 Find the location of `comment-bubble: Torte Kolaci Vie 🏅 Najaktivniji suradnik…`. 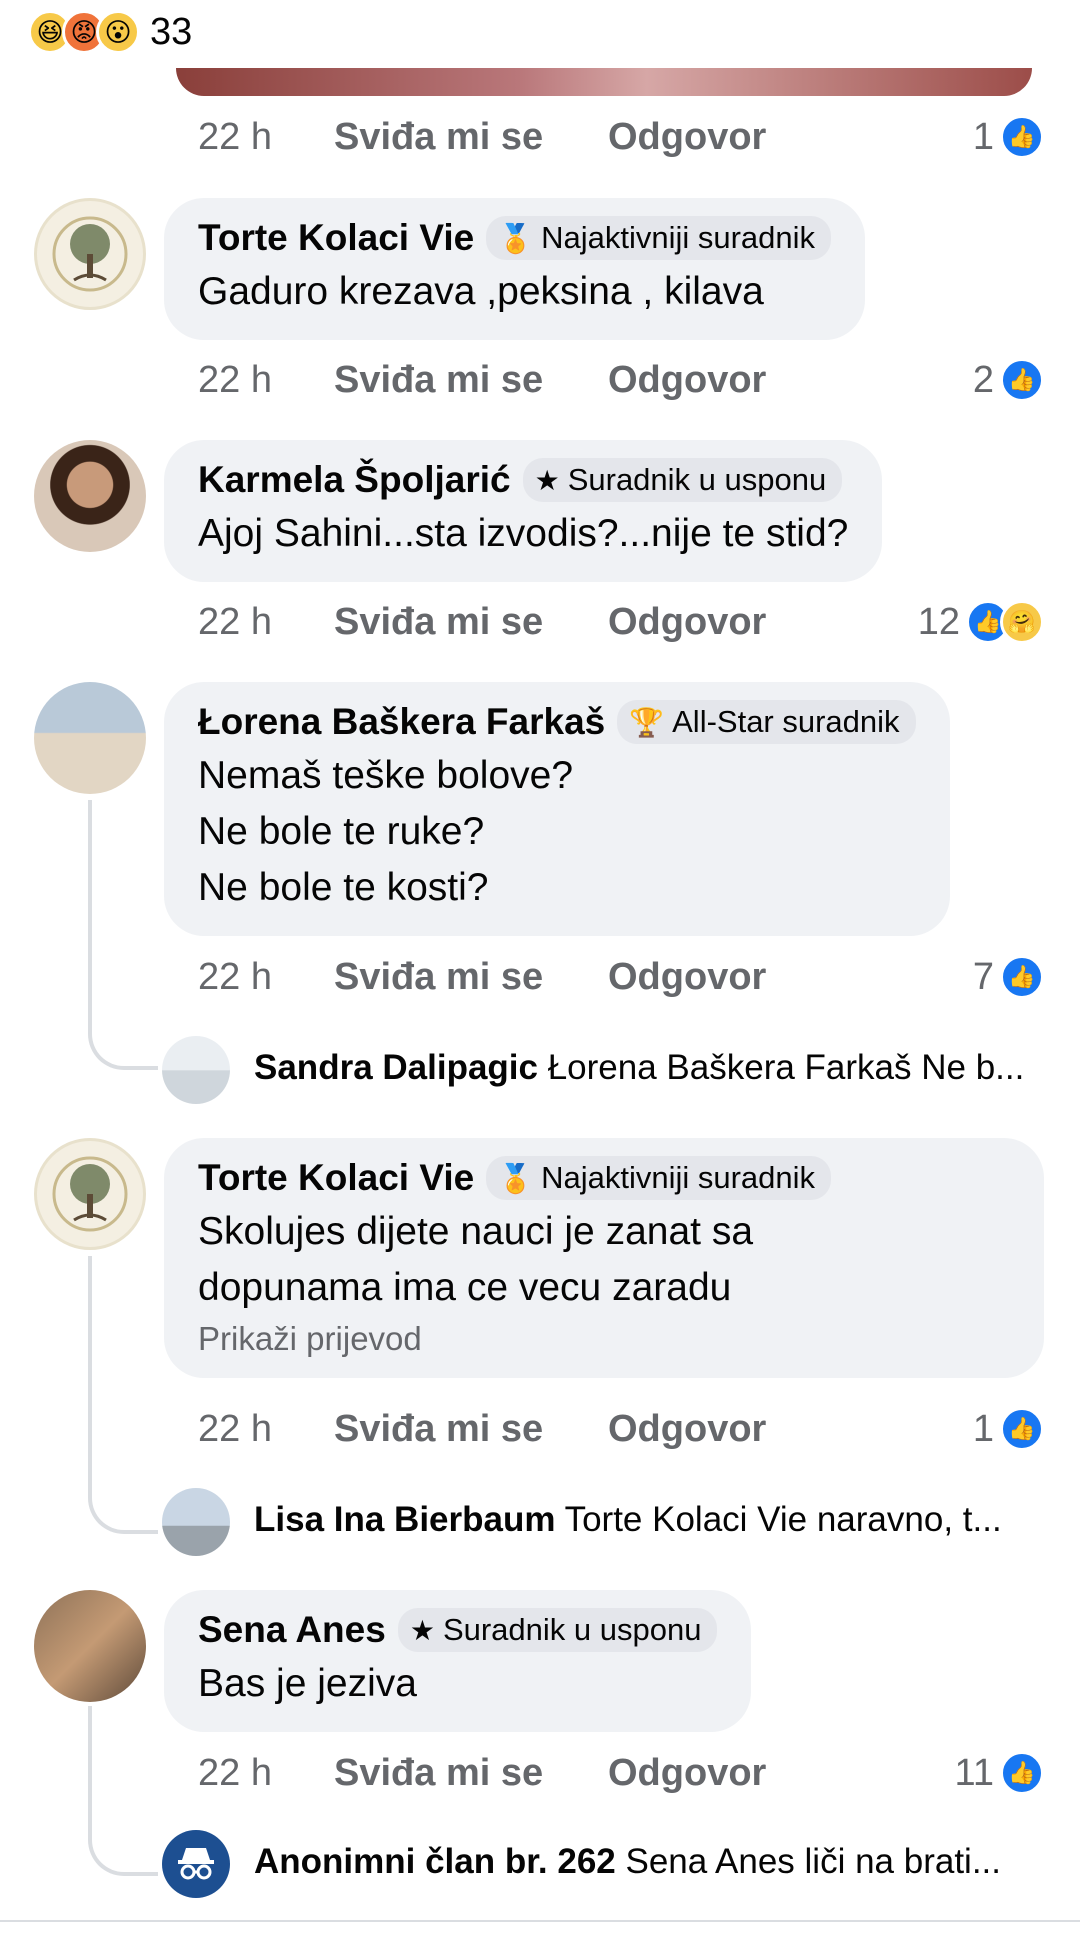

comment-bubble: Torte Kolaci Vie 🏅 Najaktivniji suradnik… is located at coordinates (515, 269).